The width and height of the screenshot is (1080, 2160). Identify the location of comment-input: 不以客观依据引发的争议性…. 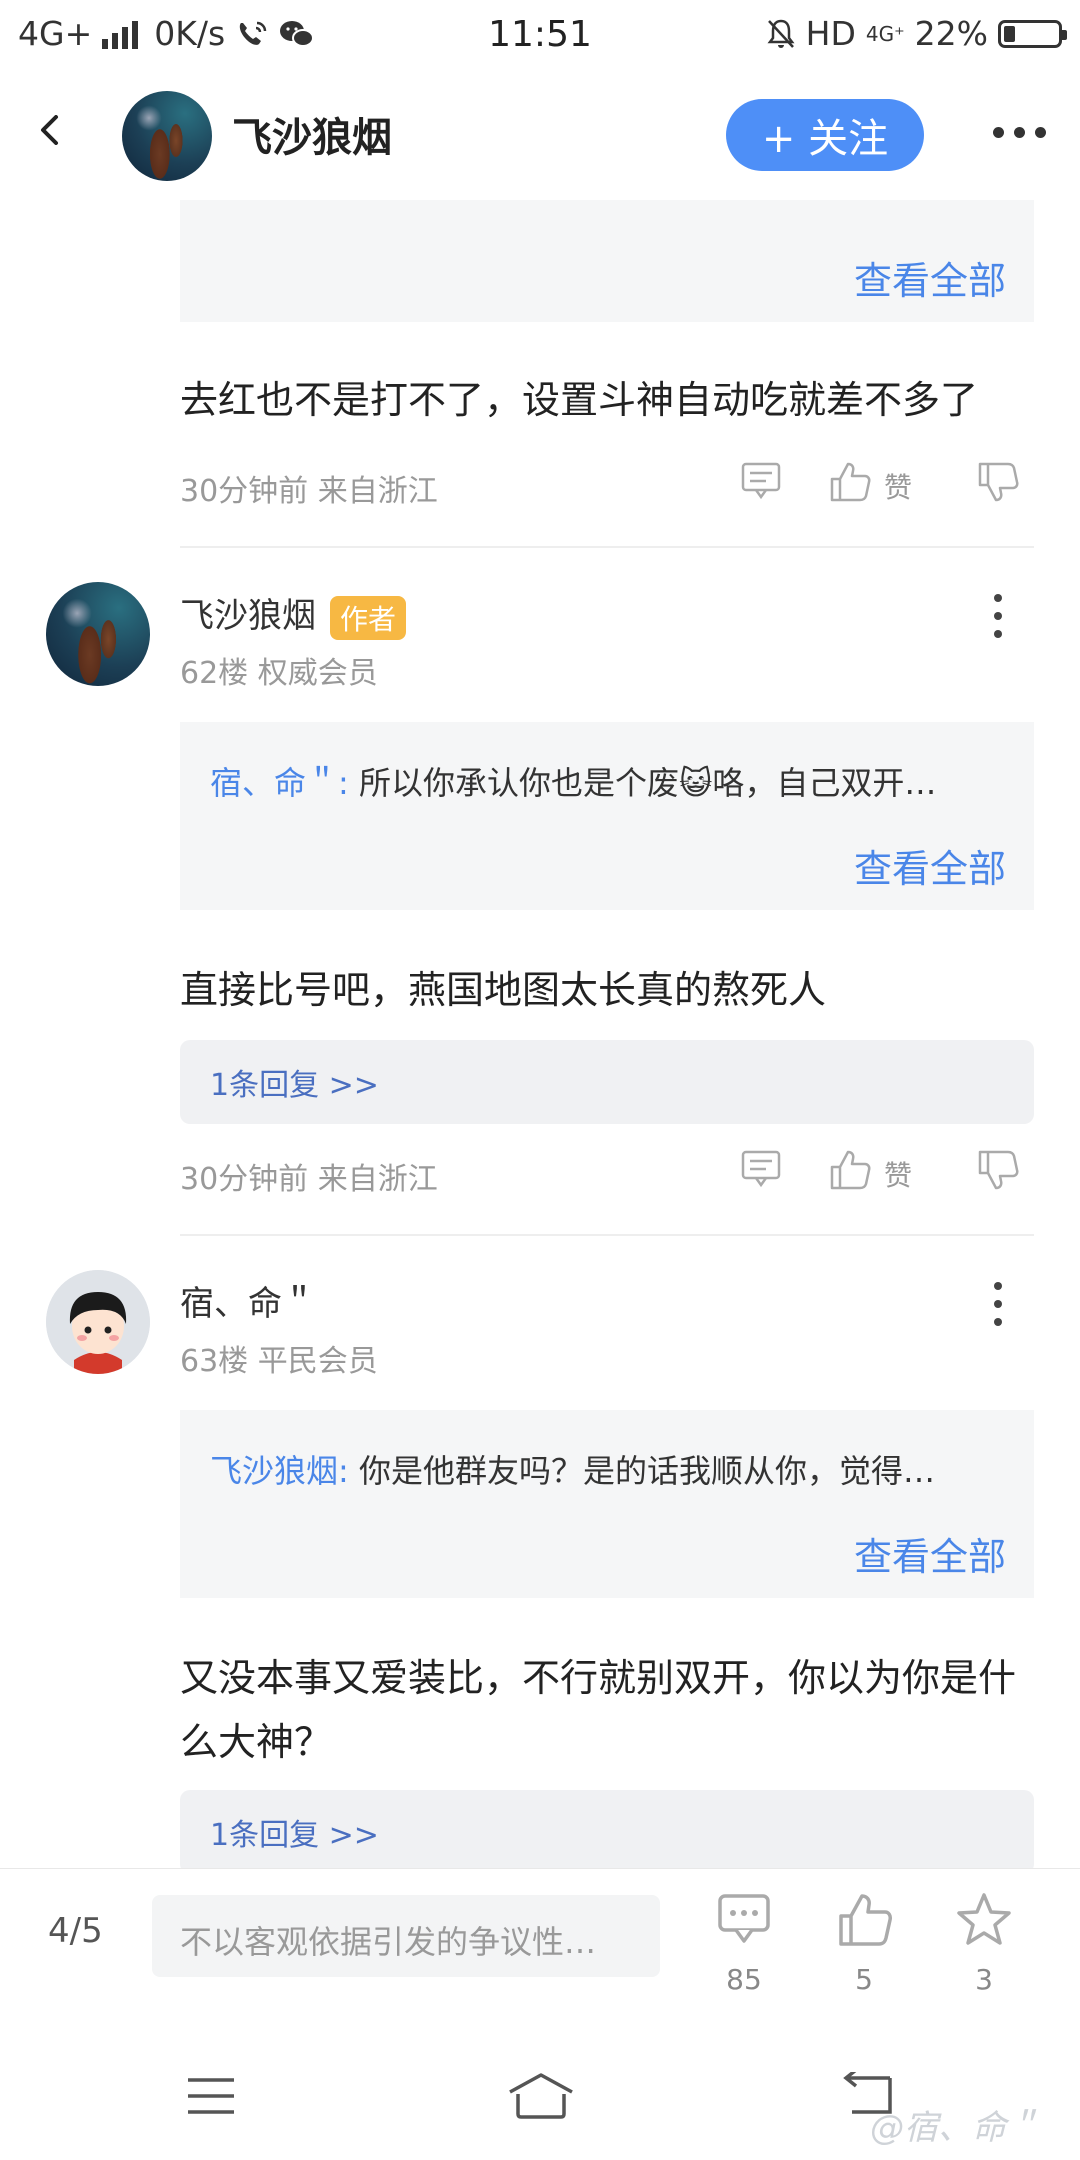
(406, 1936).